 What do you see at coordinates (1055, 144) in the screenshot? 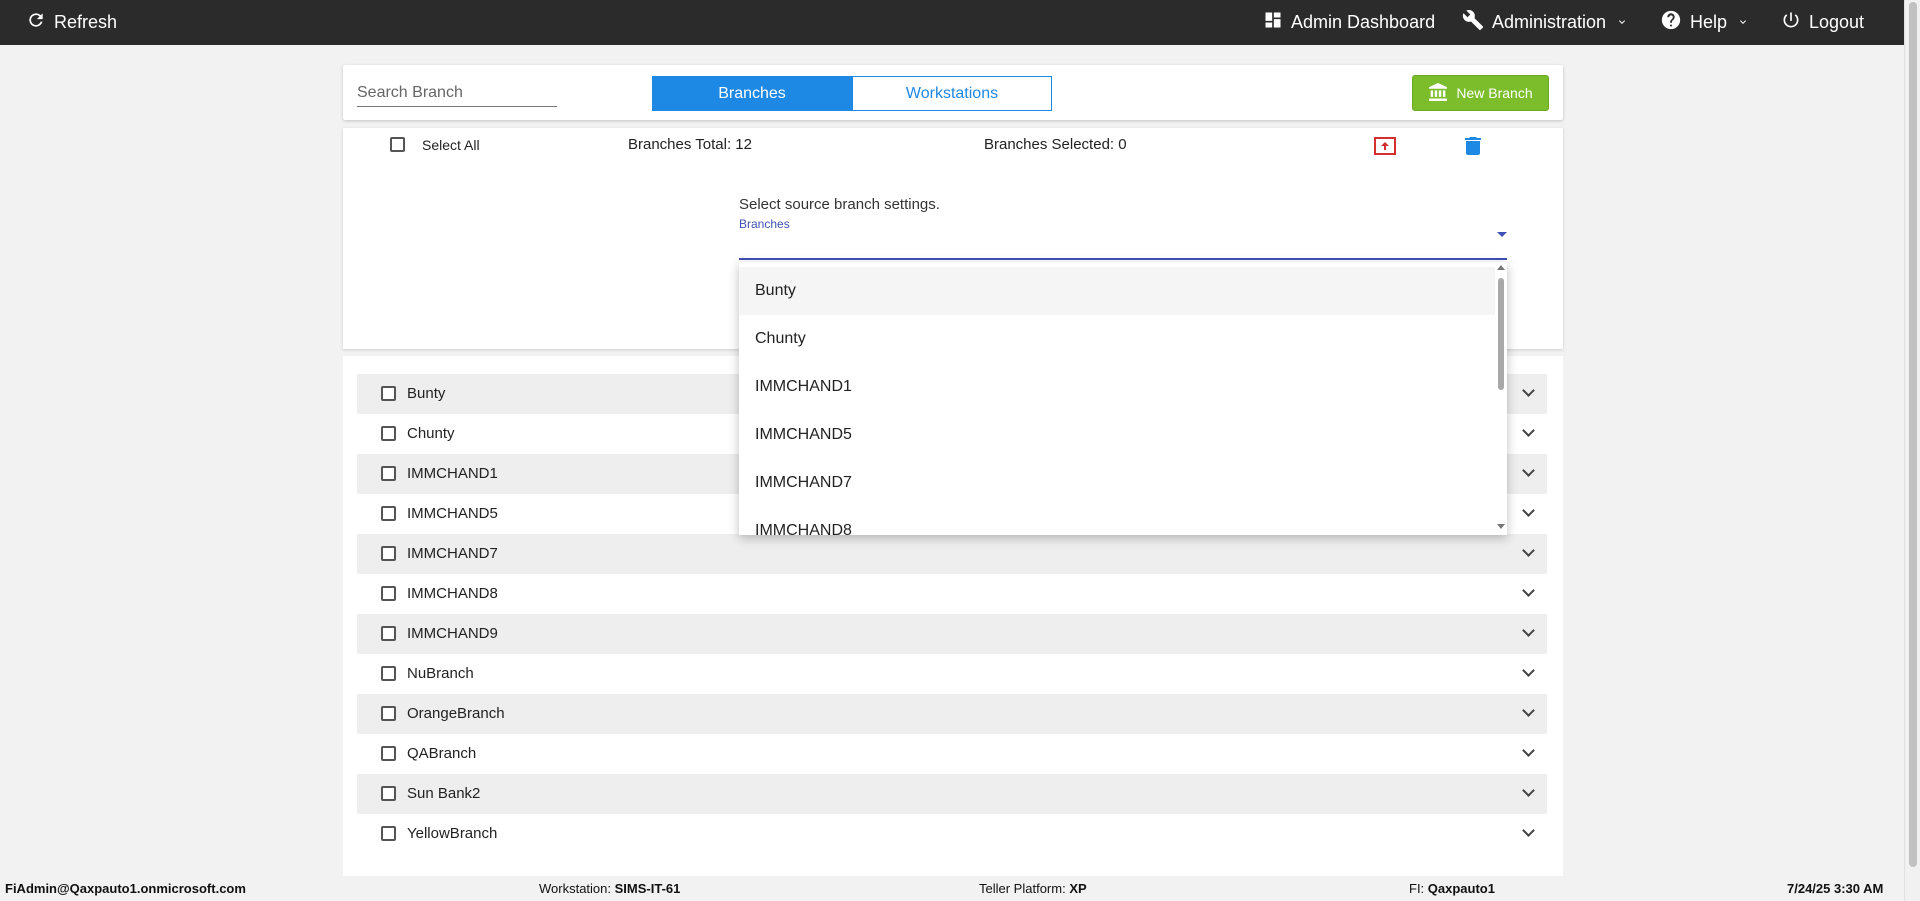
I see `branches-selected-text: Branches Selected: 0` at bounding box center [1055, 144].